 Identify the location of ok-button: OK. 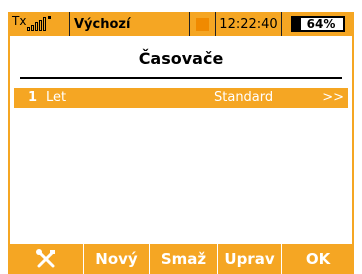
(318, 259).